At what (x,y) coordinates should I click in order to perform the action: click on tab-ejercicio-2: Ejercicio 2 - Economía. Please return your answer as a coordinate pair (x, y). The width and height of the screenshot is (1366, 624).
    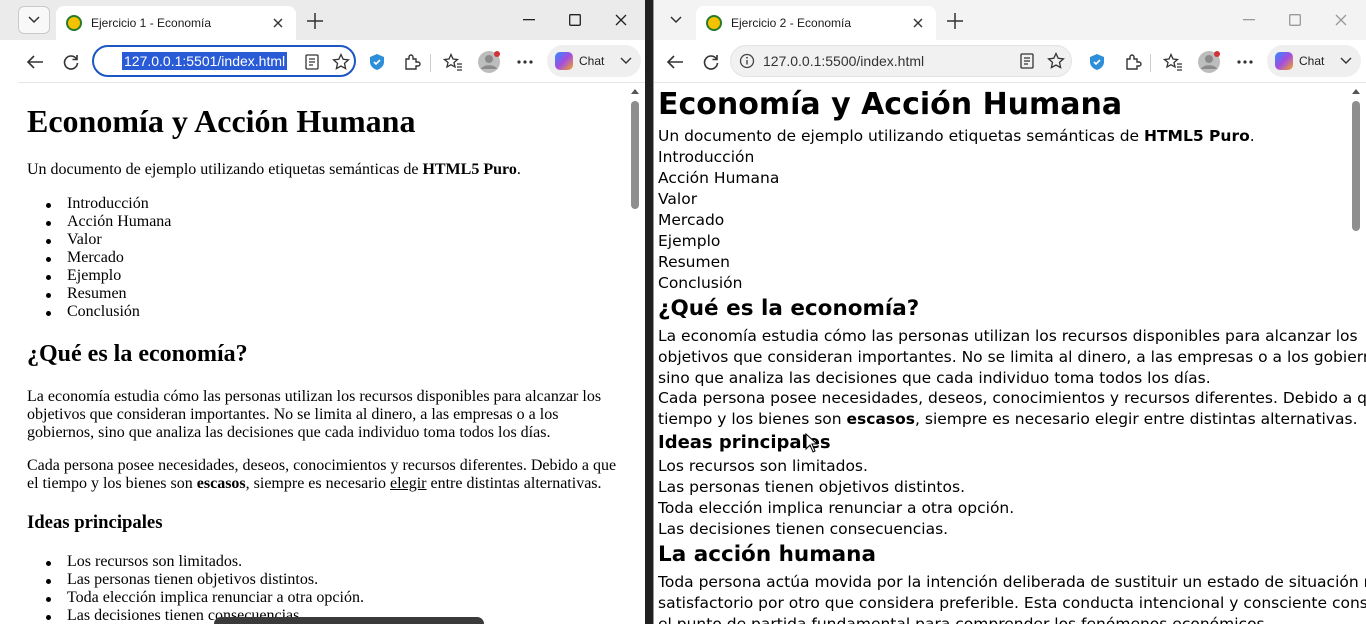
    Looking at the image, I should click on (816, 23).